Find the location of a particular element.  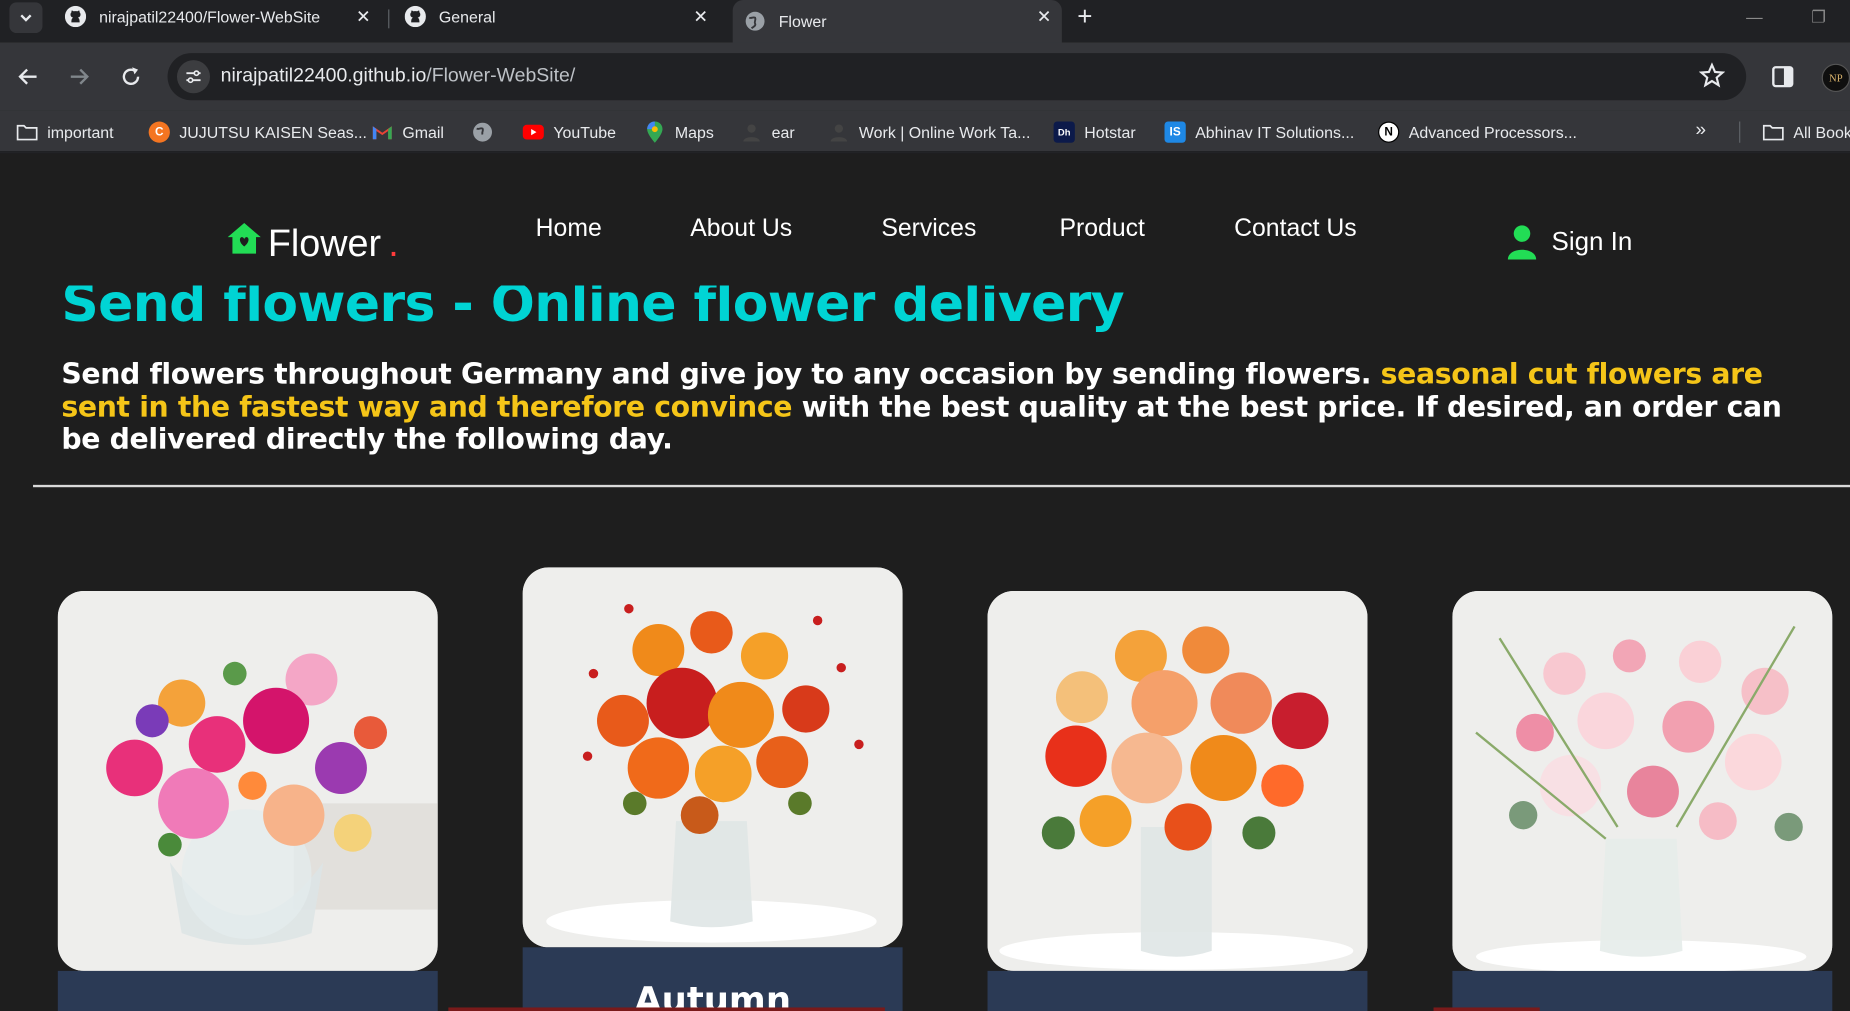

chevron-down-icon is located at coordinates (26, 18).